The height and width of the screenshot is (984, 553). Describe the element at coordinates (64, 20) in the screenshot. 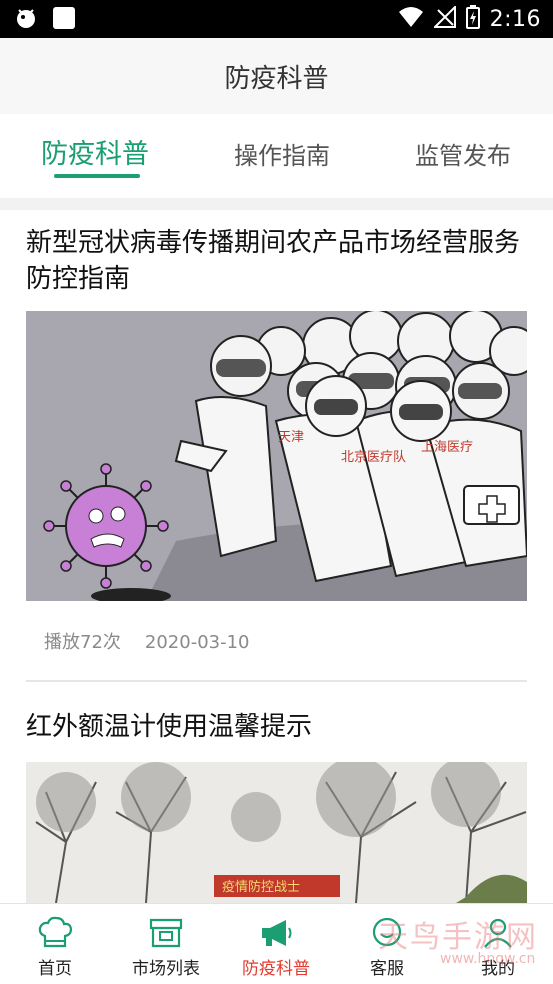

I see `square-notification-icon` at that location.